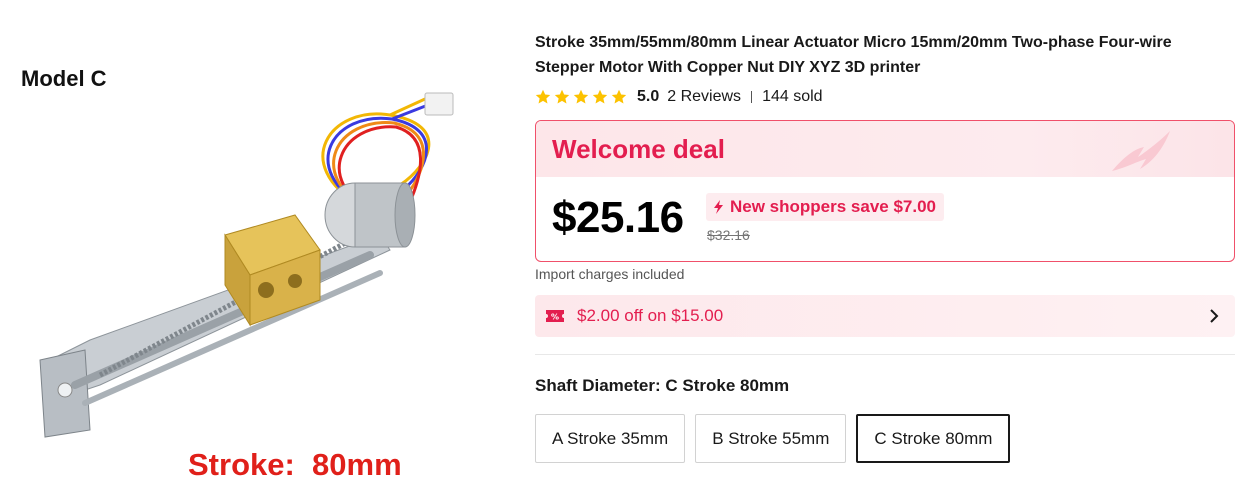 The width and height of the screenshot is (1239, 490). Describe the element at coordinates (885, 149) in the screenshot. I see `deal-header: Welcome deal` at that location.